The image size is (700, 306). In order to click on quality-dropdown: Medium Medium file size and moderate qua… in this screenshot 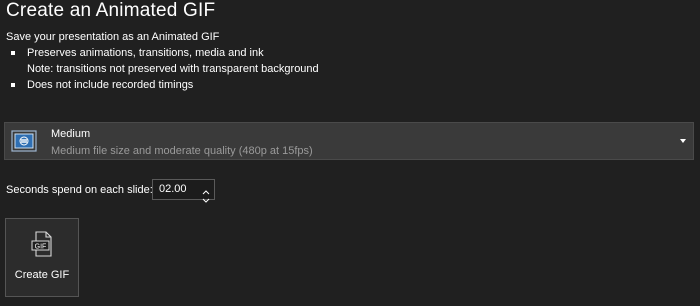, I will do `click(349, 141)`.